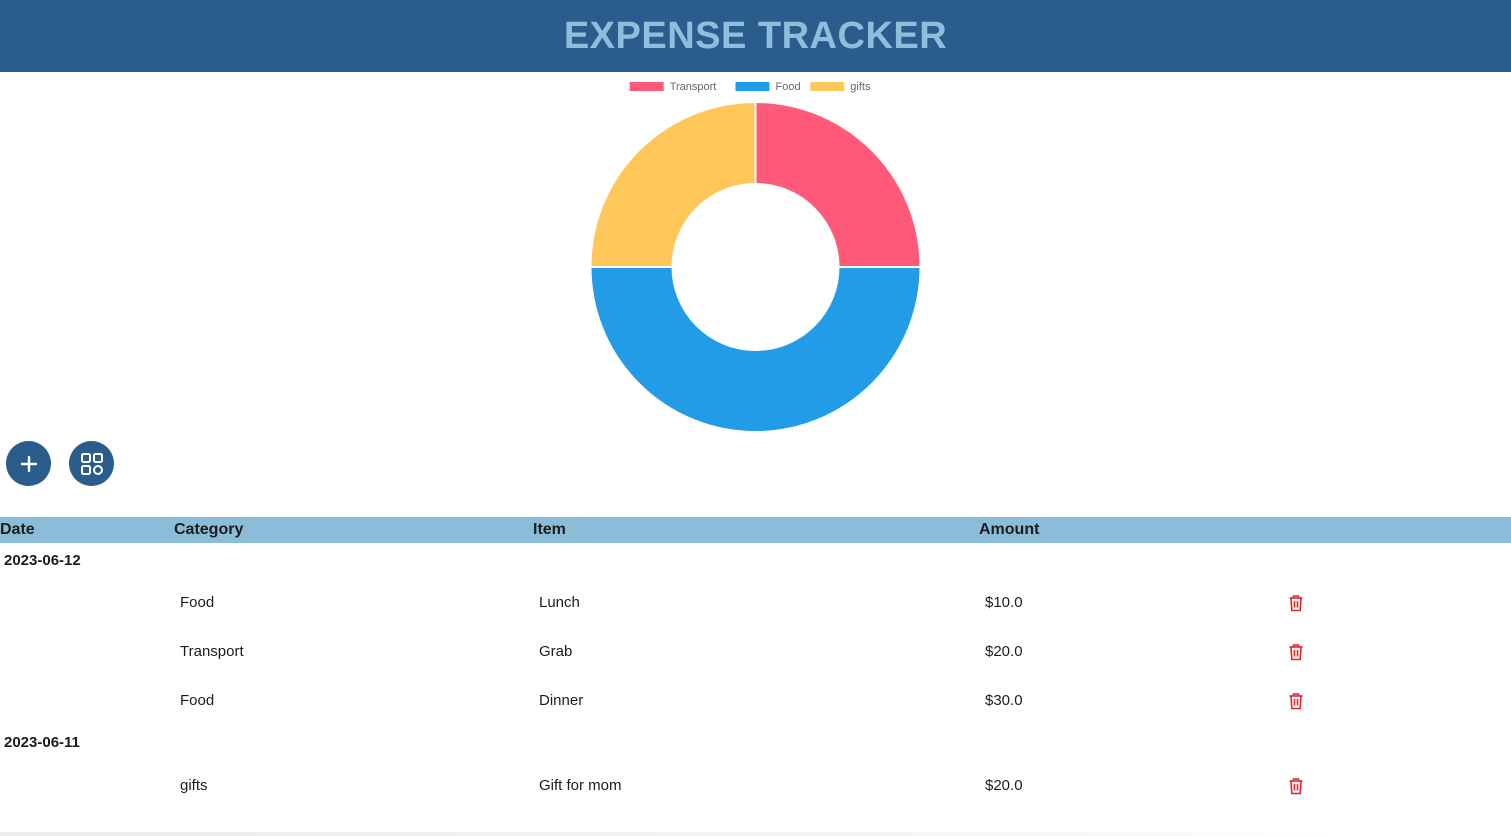  I want to click on table-row: Food Lunch $10.0, so click(755, 603).